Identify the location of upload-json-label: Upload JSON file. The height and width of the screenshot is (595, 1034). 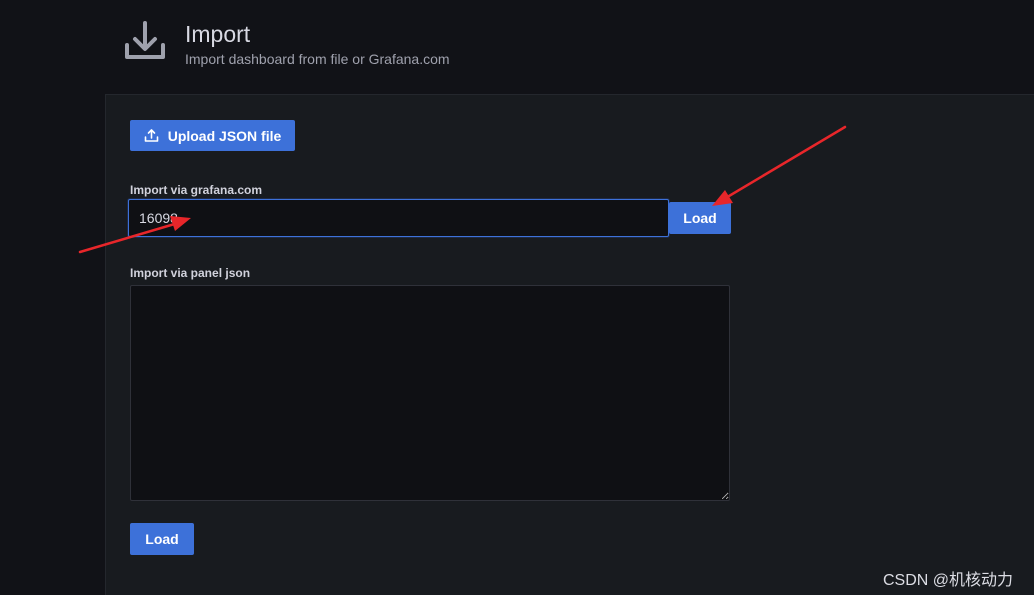
(224, 135).